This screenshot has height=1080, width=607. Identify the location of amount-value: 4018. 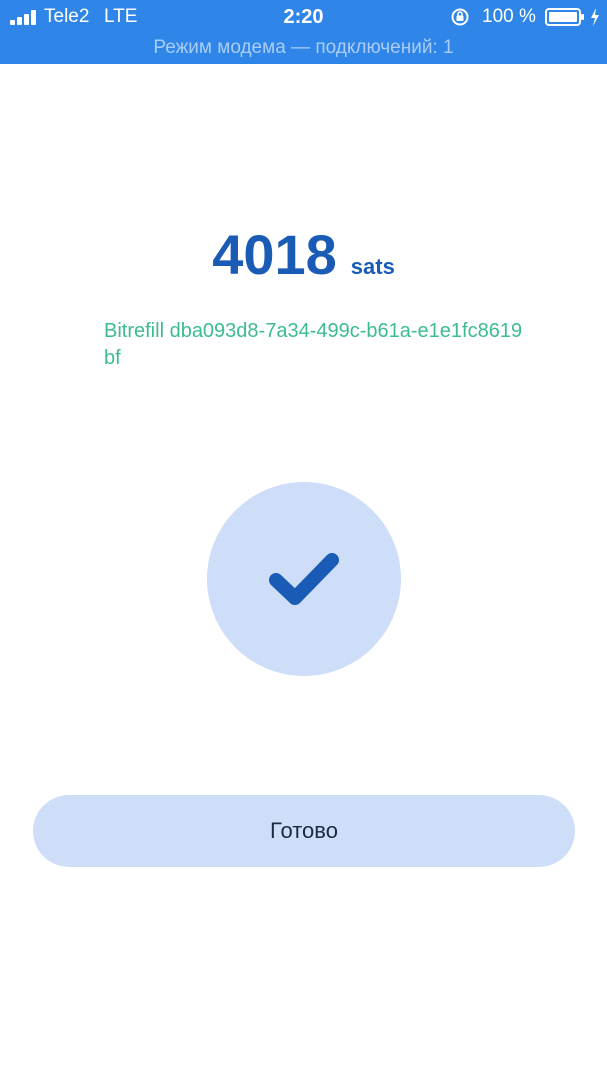
(274, 254).